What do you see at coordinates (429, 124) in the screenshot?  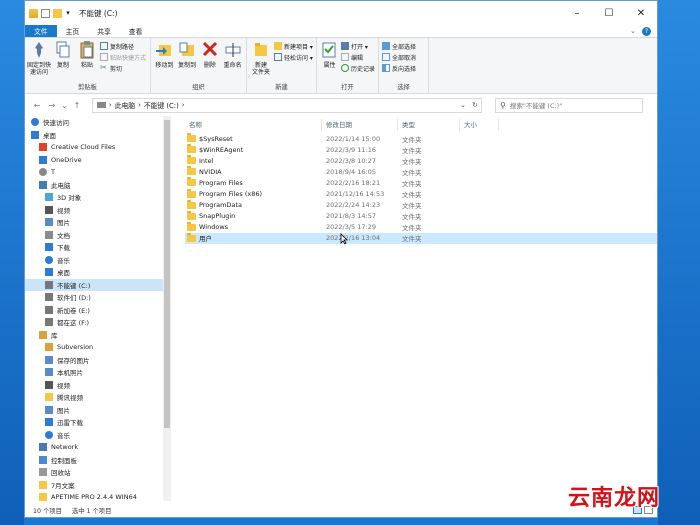 I see `column-header-type: 类型` at bounding box center [429, 124].